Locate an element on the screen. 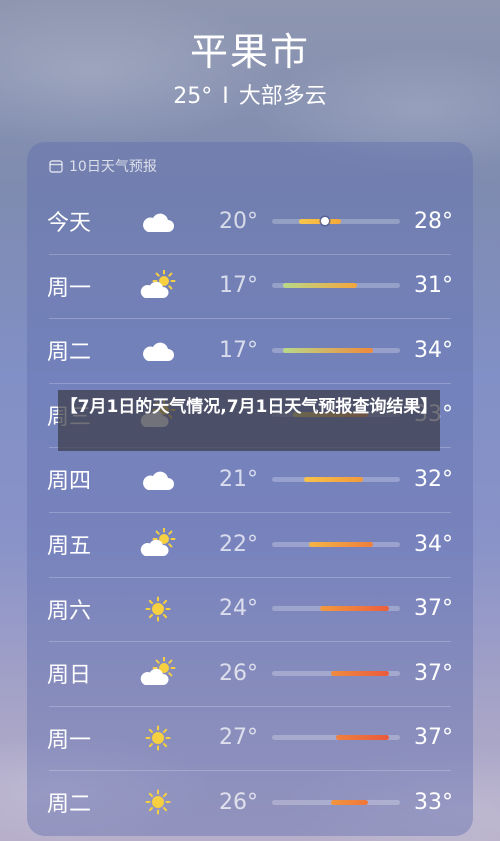 This screenshot has height=841, width=500. forecast-high: 28° is located at coordinates (433, 221).